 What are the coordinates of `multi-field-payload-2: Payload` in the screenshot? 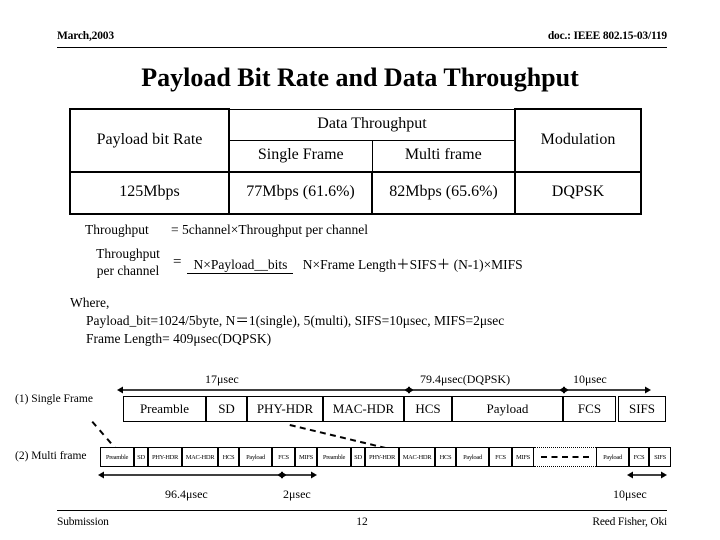 It's located at (472, 457).